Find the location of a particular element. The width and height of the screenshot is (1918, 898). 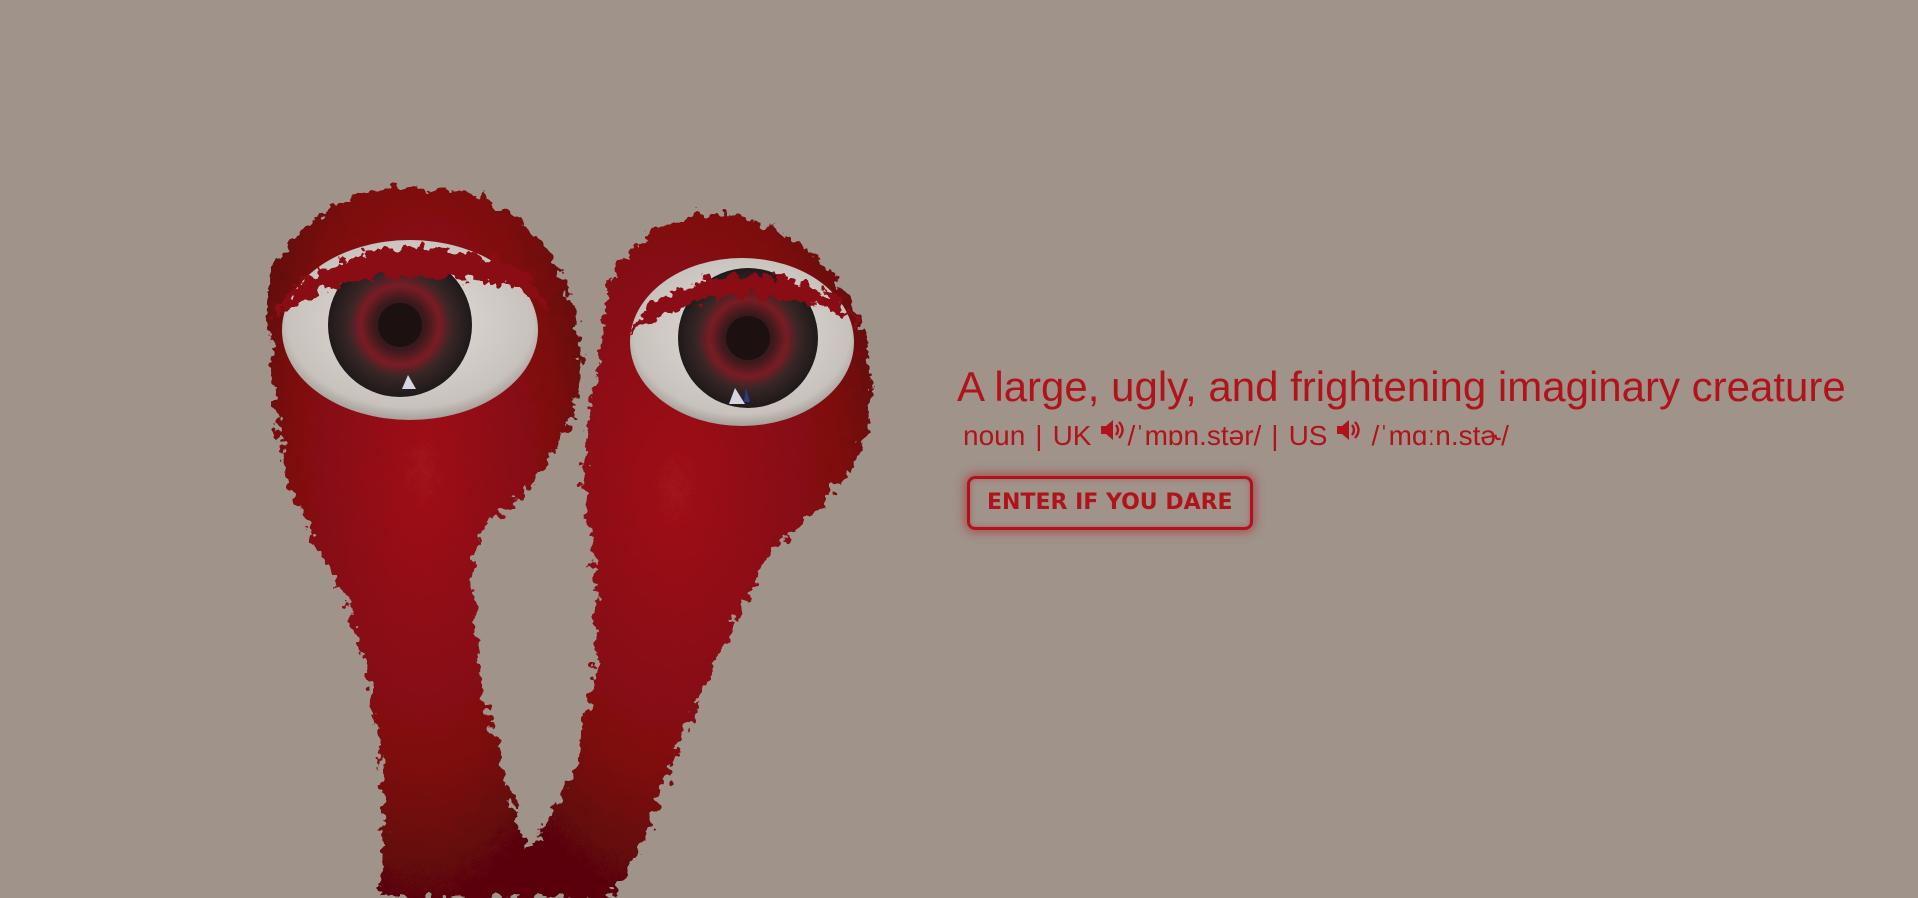

pronunciation-line: noun | UK /ˈmɒn.stər/ | US /ˈmɑːn.stɚ/ is located at coordinates (1430, 436).